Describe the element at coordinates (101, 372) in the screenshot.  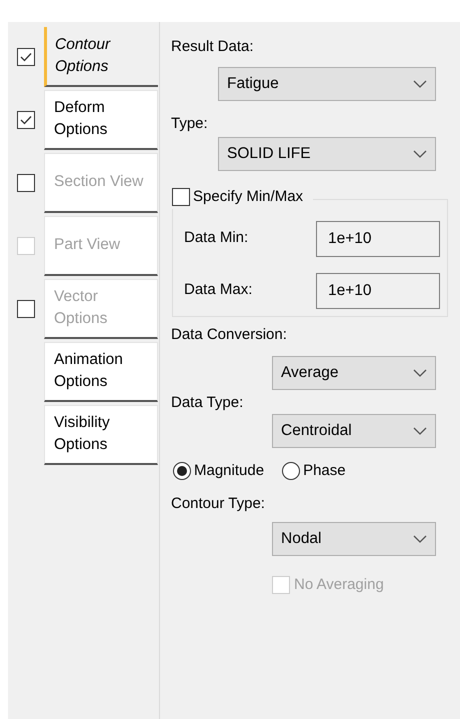
I see `tab: Animation Options` at that location.